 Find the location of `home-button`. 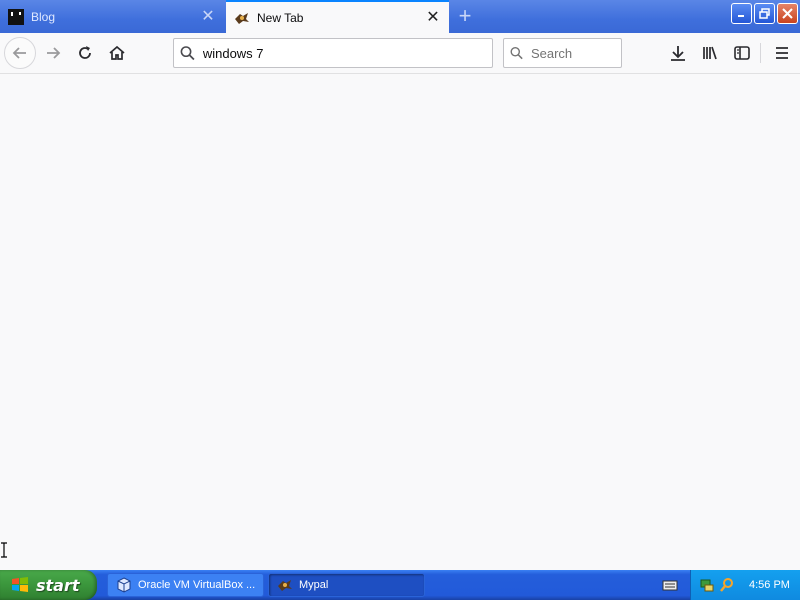

home-button is located at coordinates (117, 53).